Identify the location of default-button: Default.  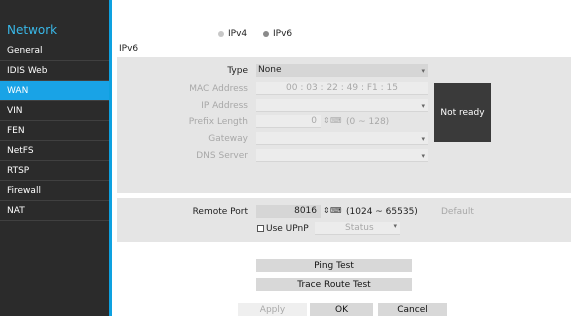
(457, 212).